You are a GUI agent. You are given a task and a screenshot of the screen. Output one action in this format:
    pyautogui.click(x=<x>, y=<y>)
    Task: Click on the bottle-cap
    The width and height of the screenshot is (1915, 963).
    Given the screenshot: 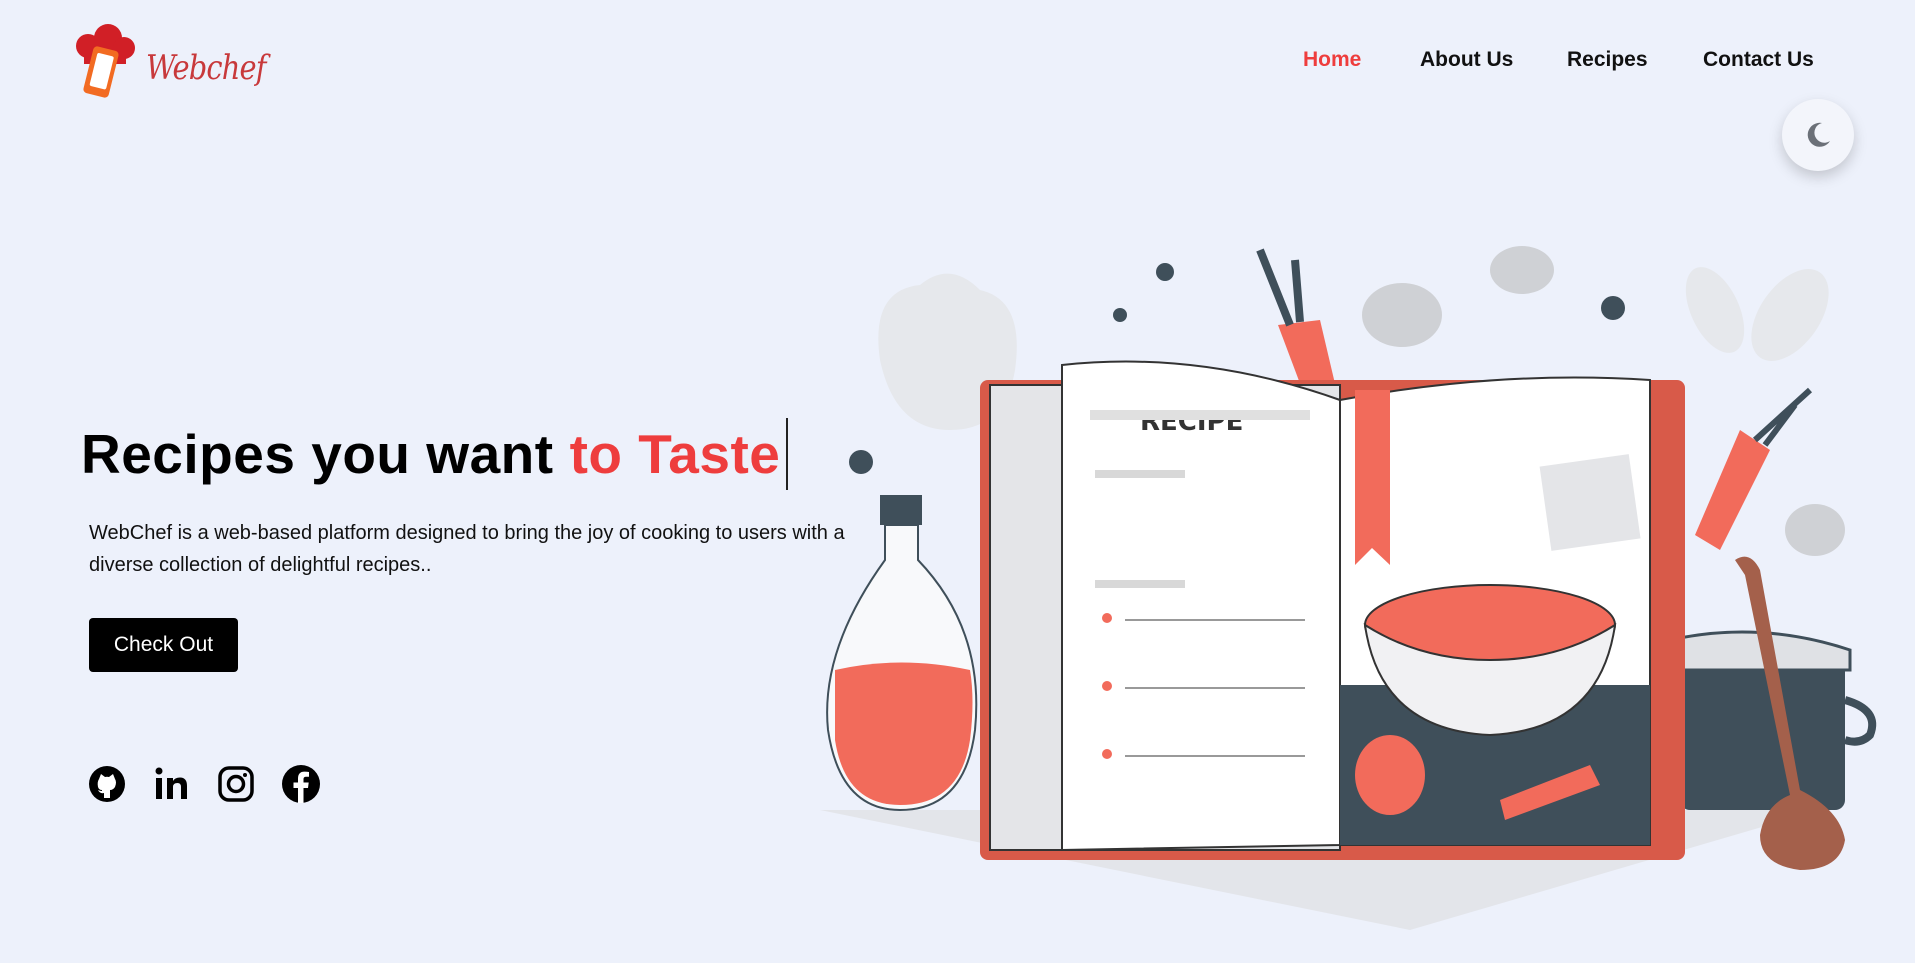 What is the action you would take?
    pyautogui.click(x=901, y=510)
    